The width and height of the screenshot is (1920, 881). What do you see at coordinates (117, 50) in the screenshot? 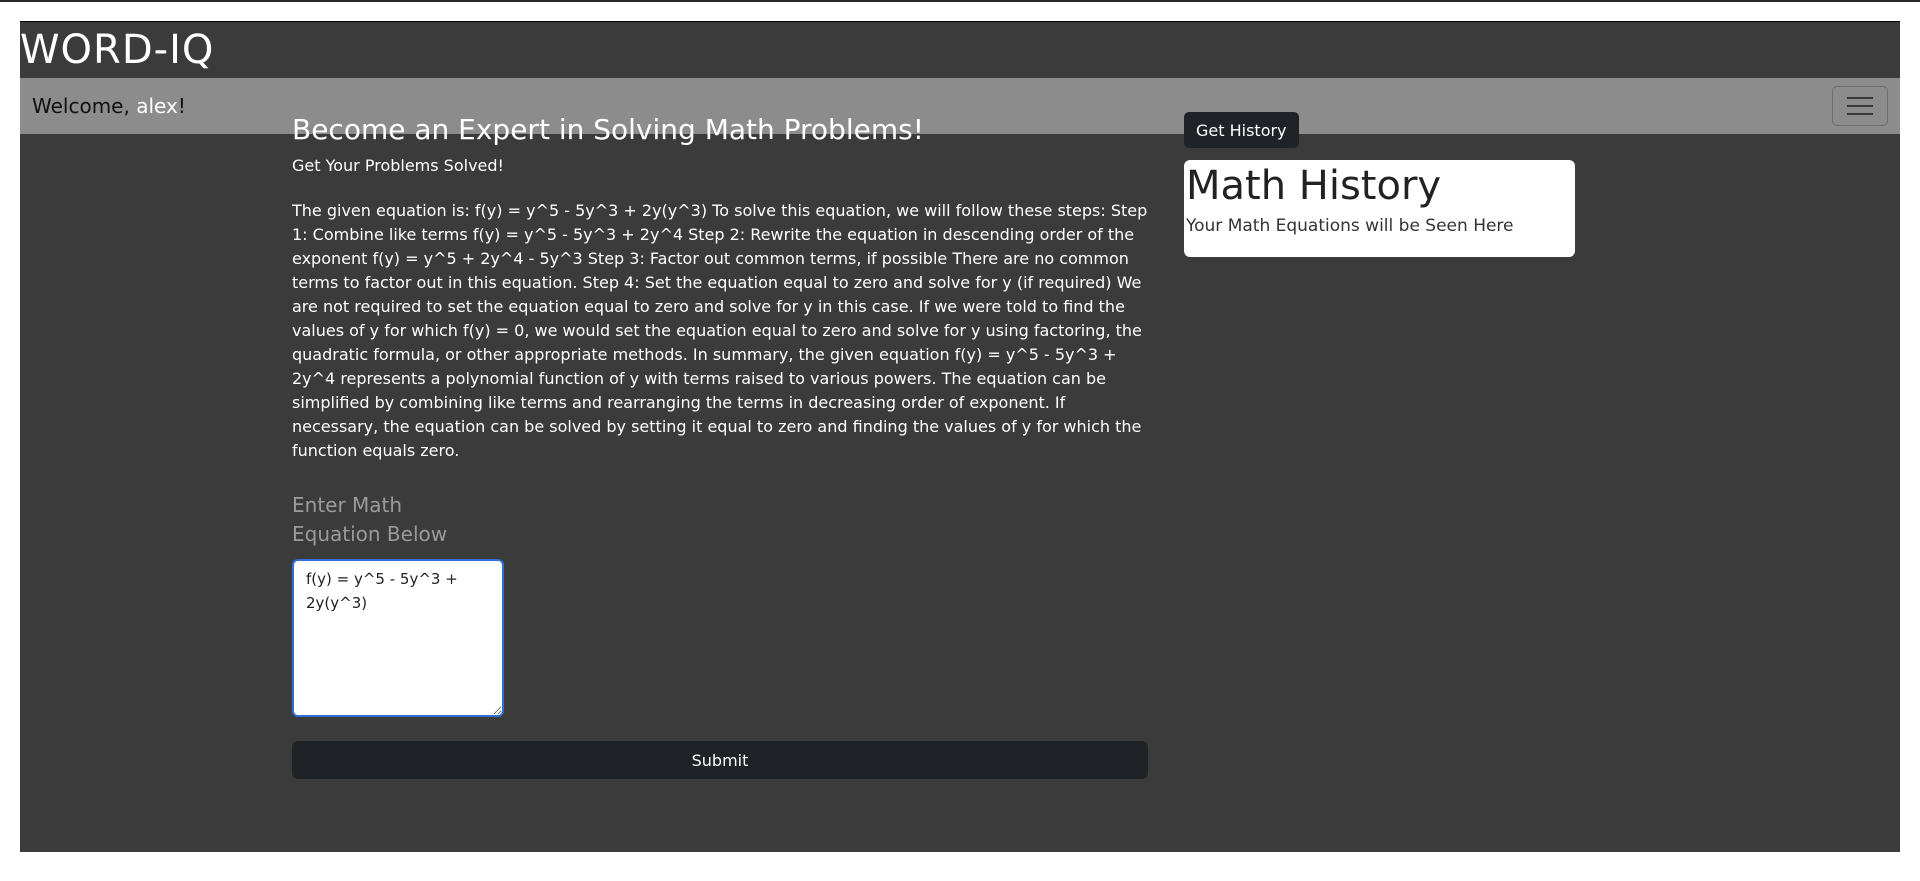
I see `brand-logo: WORD-IQ` at bounding box center [117, 50].